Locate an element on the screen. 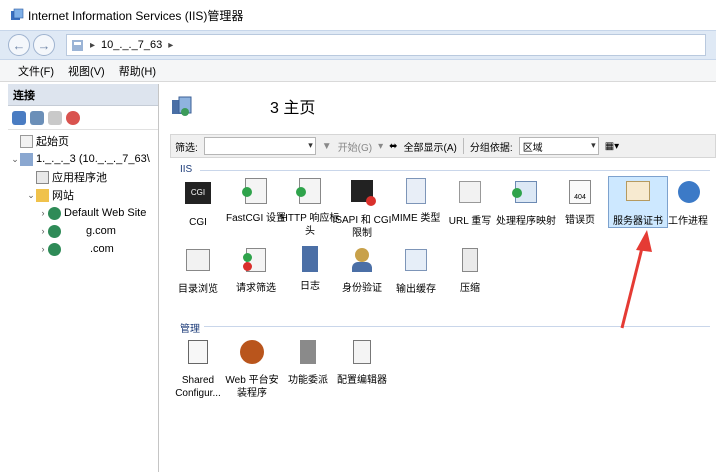  page-title: 3 主页 is located at coordinates (242, 106).